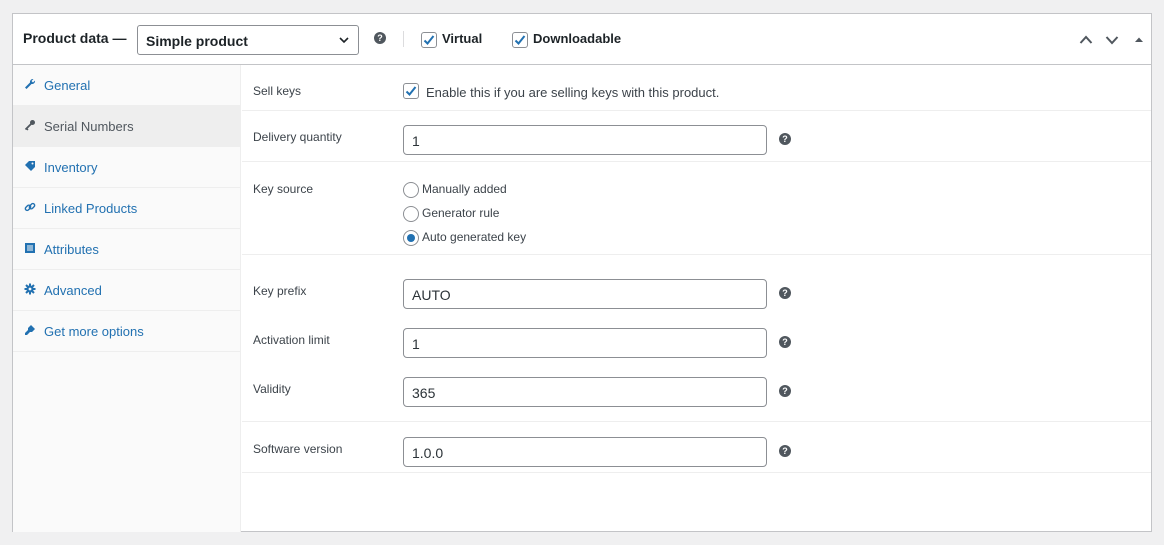 The image size is (1164, 545). What do you see at coordinates (30, 83) in the screenshot?
I see `wrench-icon` at bounding box center [30, 83].